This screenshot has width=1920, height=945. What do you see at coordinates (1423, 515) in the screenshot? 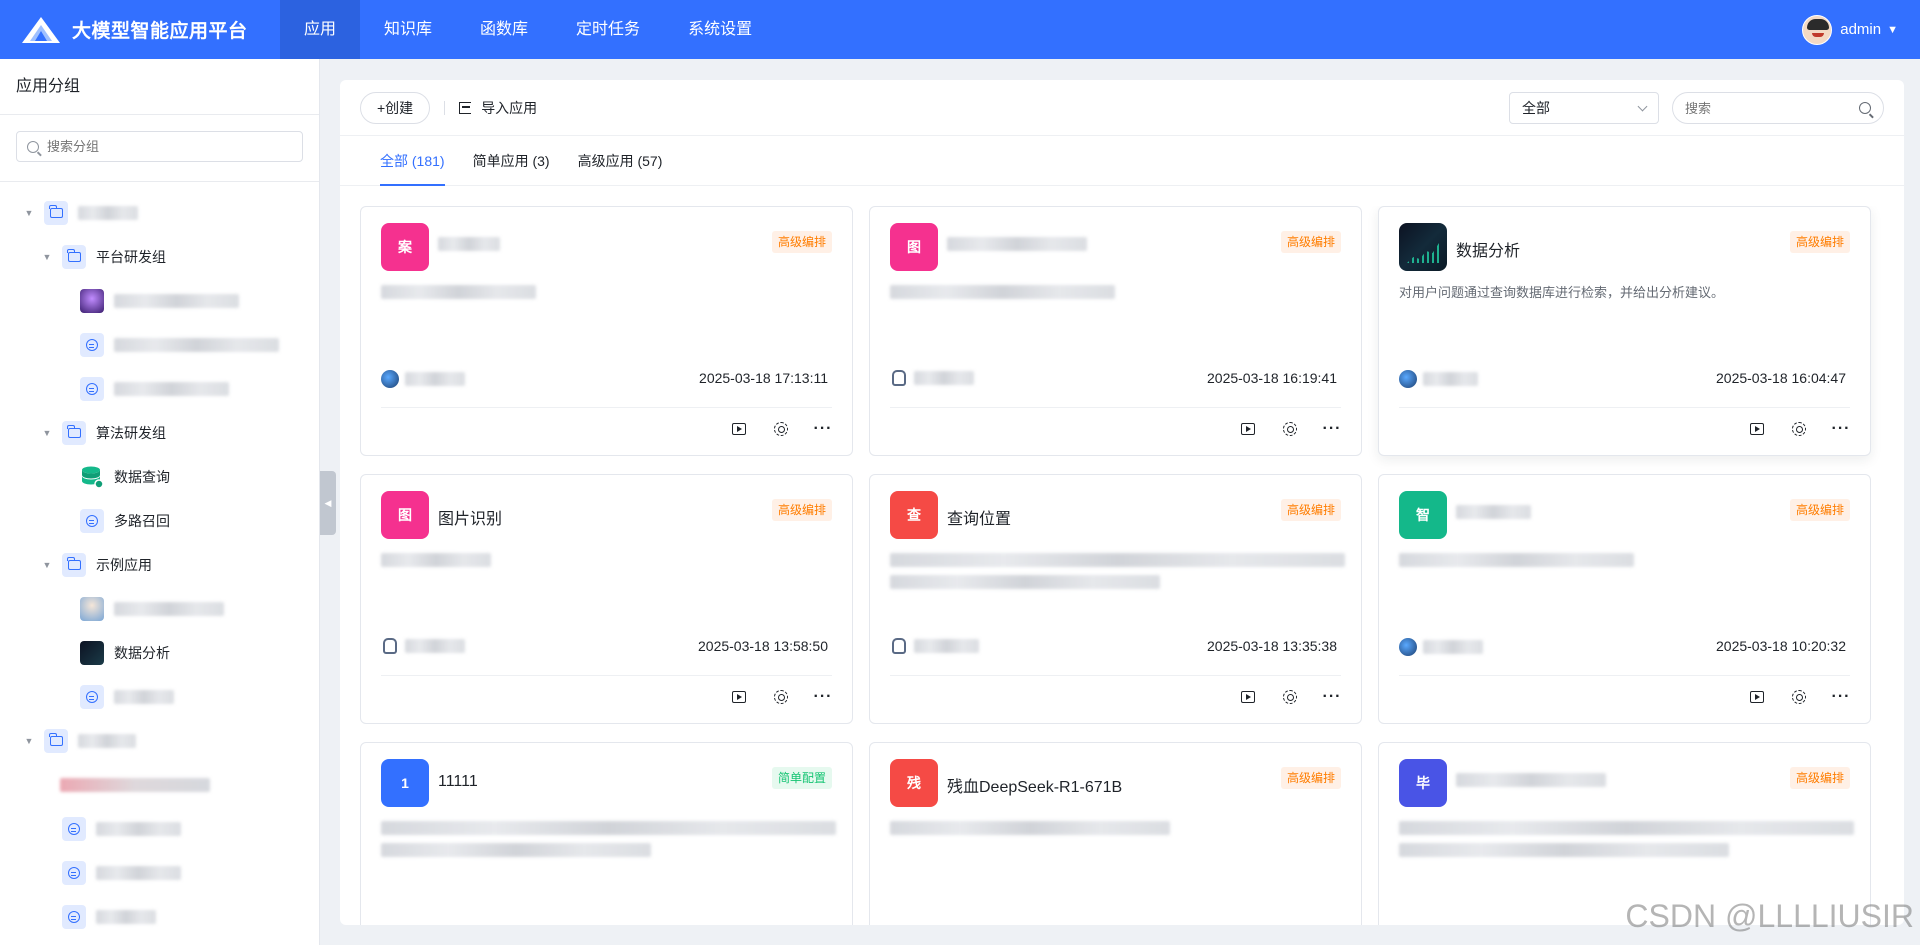
I see `app-card-icon: 智` at bounding box center [1423, 515].